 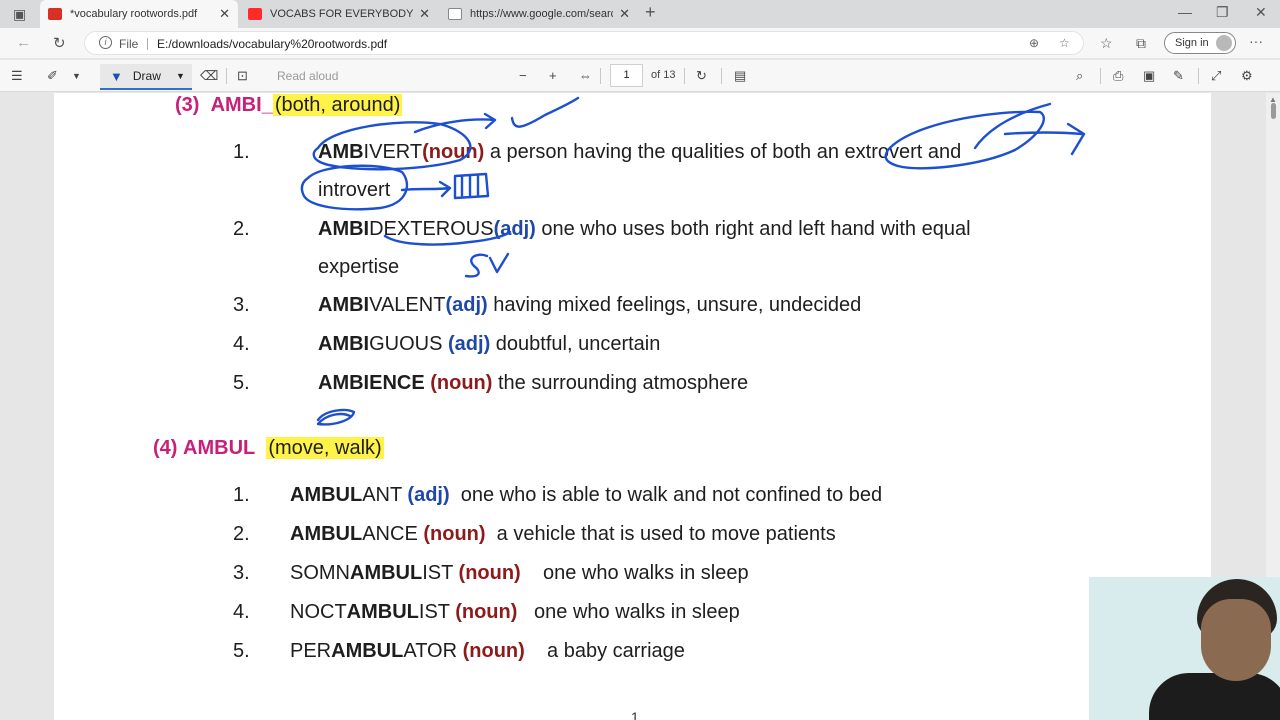 I want to click on close-window-icon: ✕, so click(x=1261, y=12).